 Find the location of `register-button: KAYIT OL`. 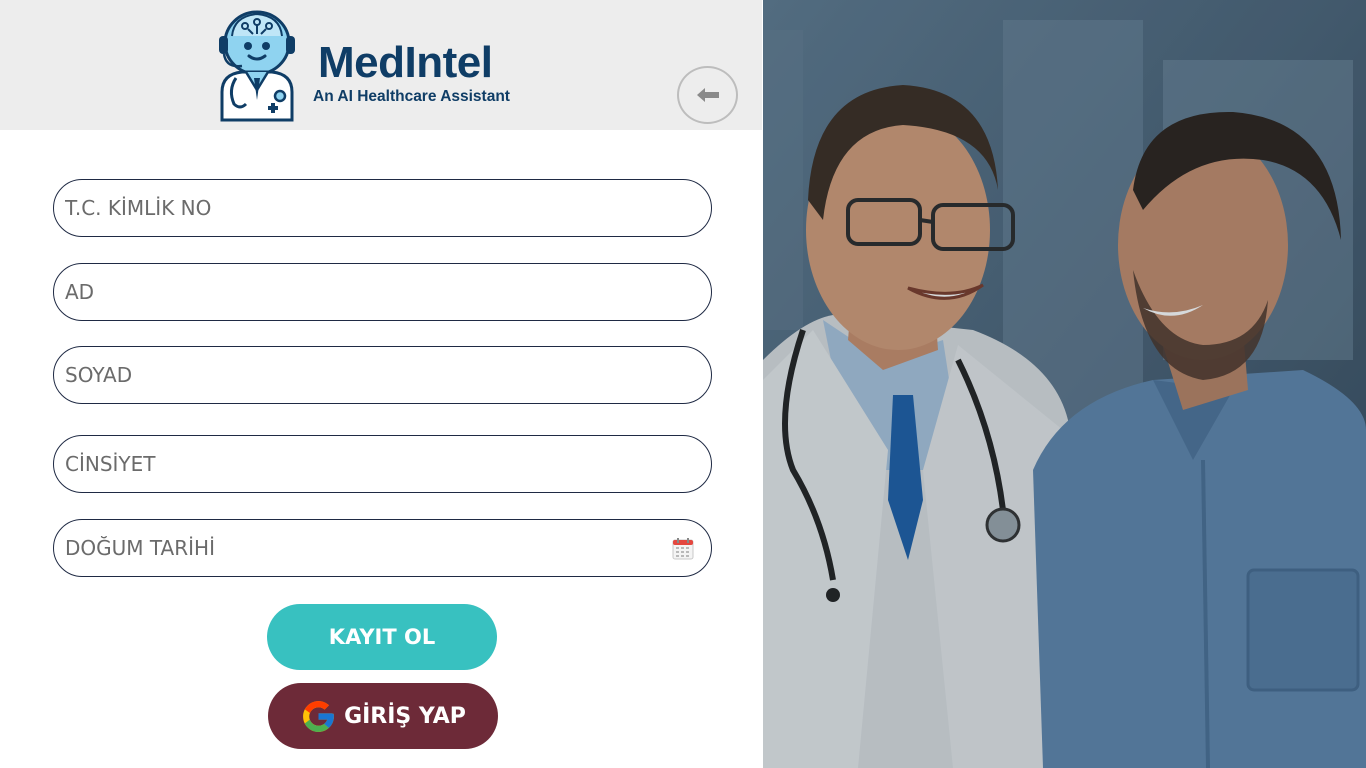

register-button: KAYIT OL is located at coordinates (382, 637).